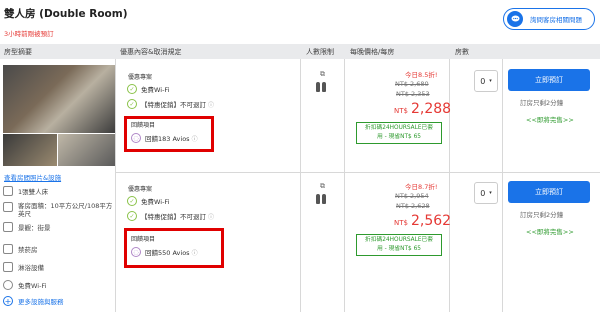 The width and height of the screenshot is (600, 312). I want to click on facility-item: 客房面積：10平方公尺/108平方英尺, so click(58, 212).